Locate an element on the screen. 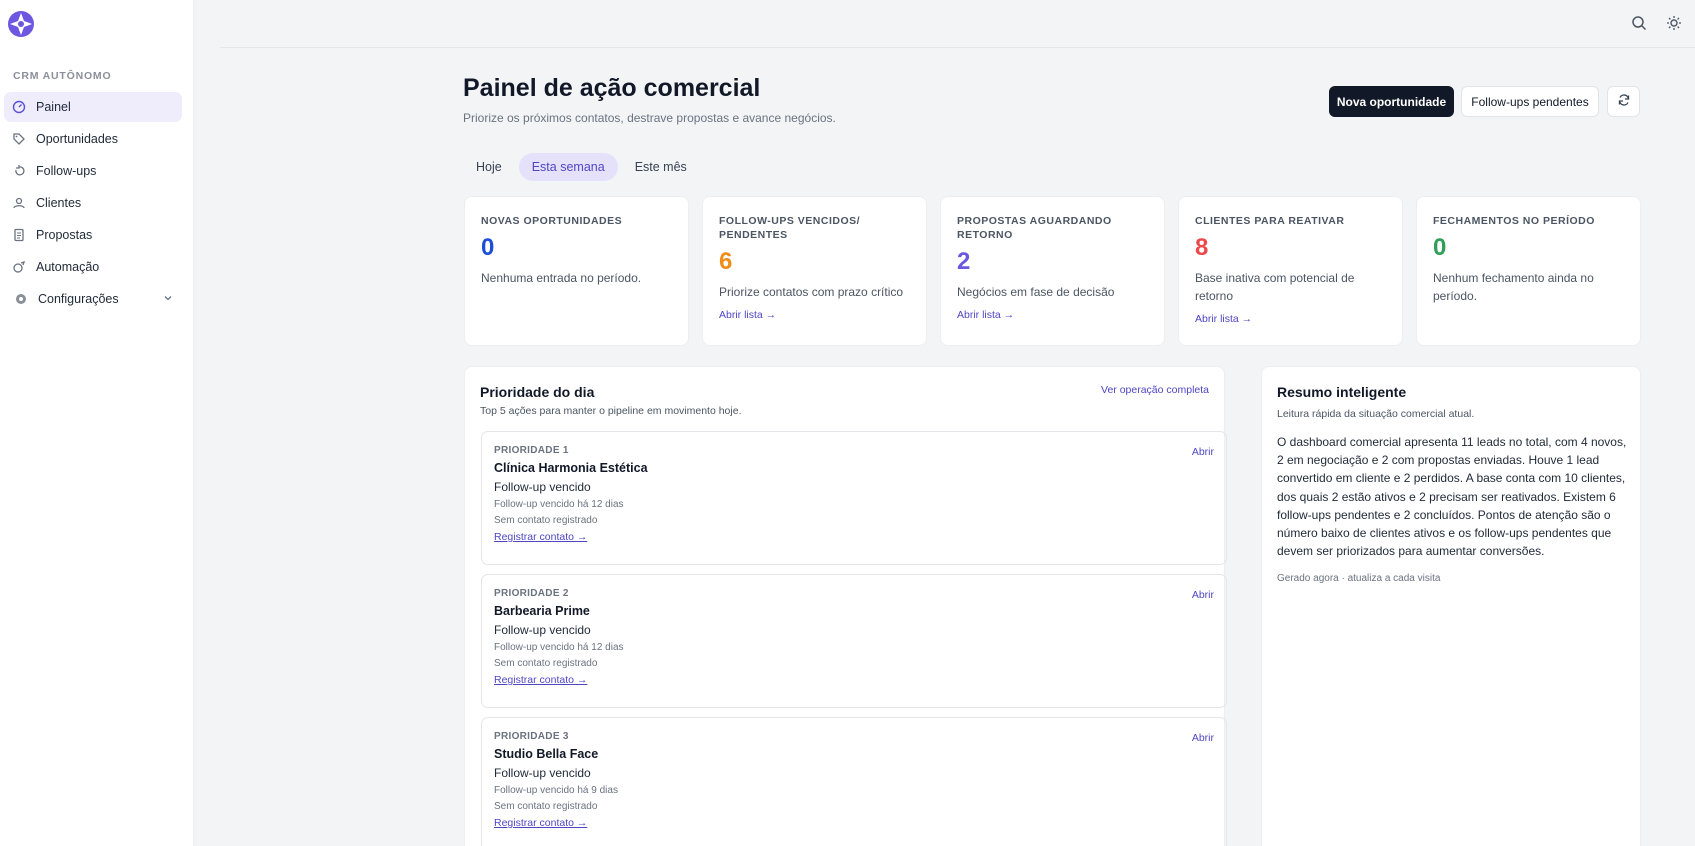  priority-due: Follow-up vencido há 9 dias is located at coordinates (556, 790).